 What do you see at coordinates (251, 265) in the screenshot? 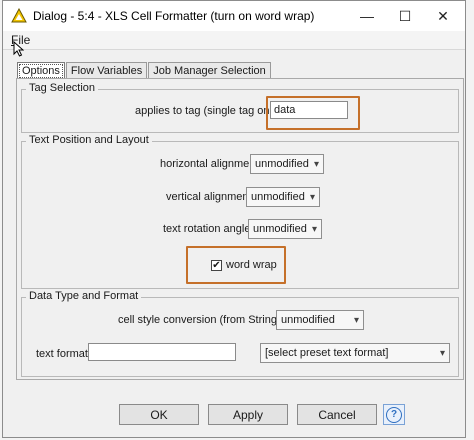
I see `word-wrap-label: word wrap` at bounding box center [251, 265].